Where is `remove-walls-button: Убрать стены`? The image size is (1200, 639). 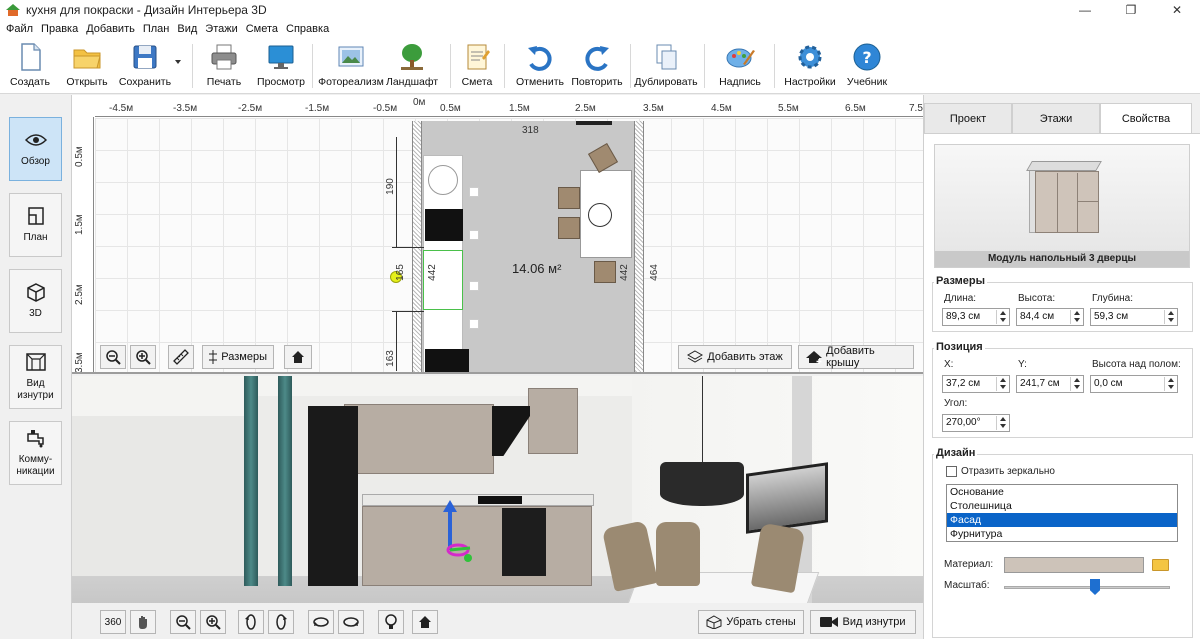 remove-walls-button: Убрать стены is located at coordinates (751, 622).